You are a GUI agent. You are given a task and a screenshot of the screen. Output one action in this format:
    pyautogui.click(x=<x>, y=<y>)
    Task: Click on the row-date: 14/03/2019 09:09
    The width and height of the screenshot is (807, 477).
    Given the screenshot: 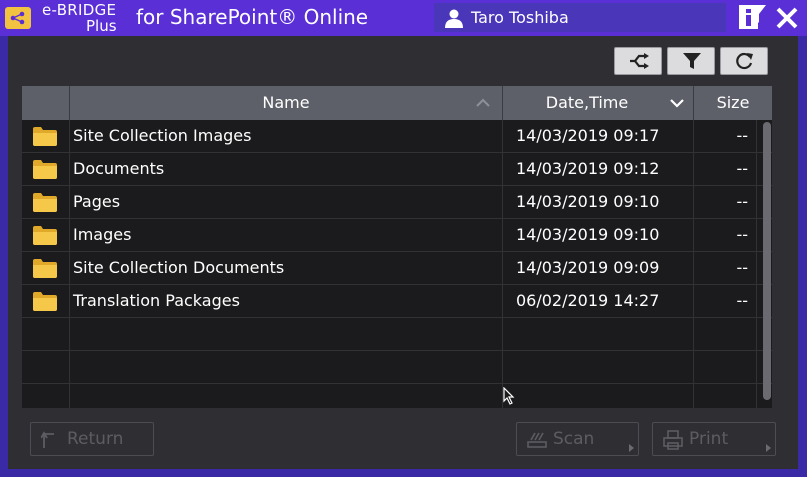 What is the action you would take?
    pyautogui.click(x=598, y=268)
    